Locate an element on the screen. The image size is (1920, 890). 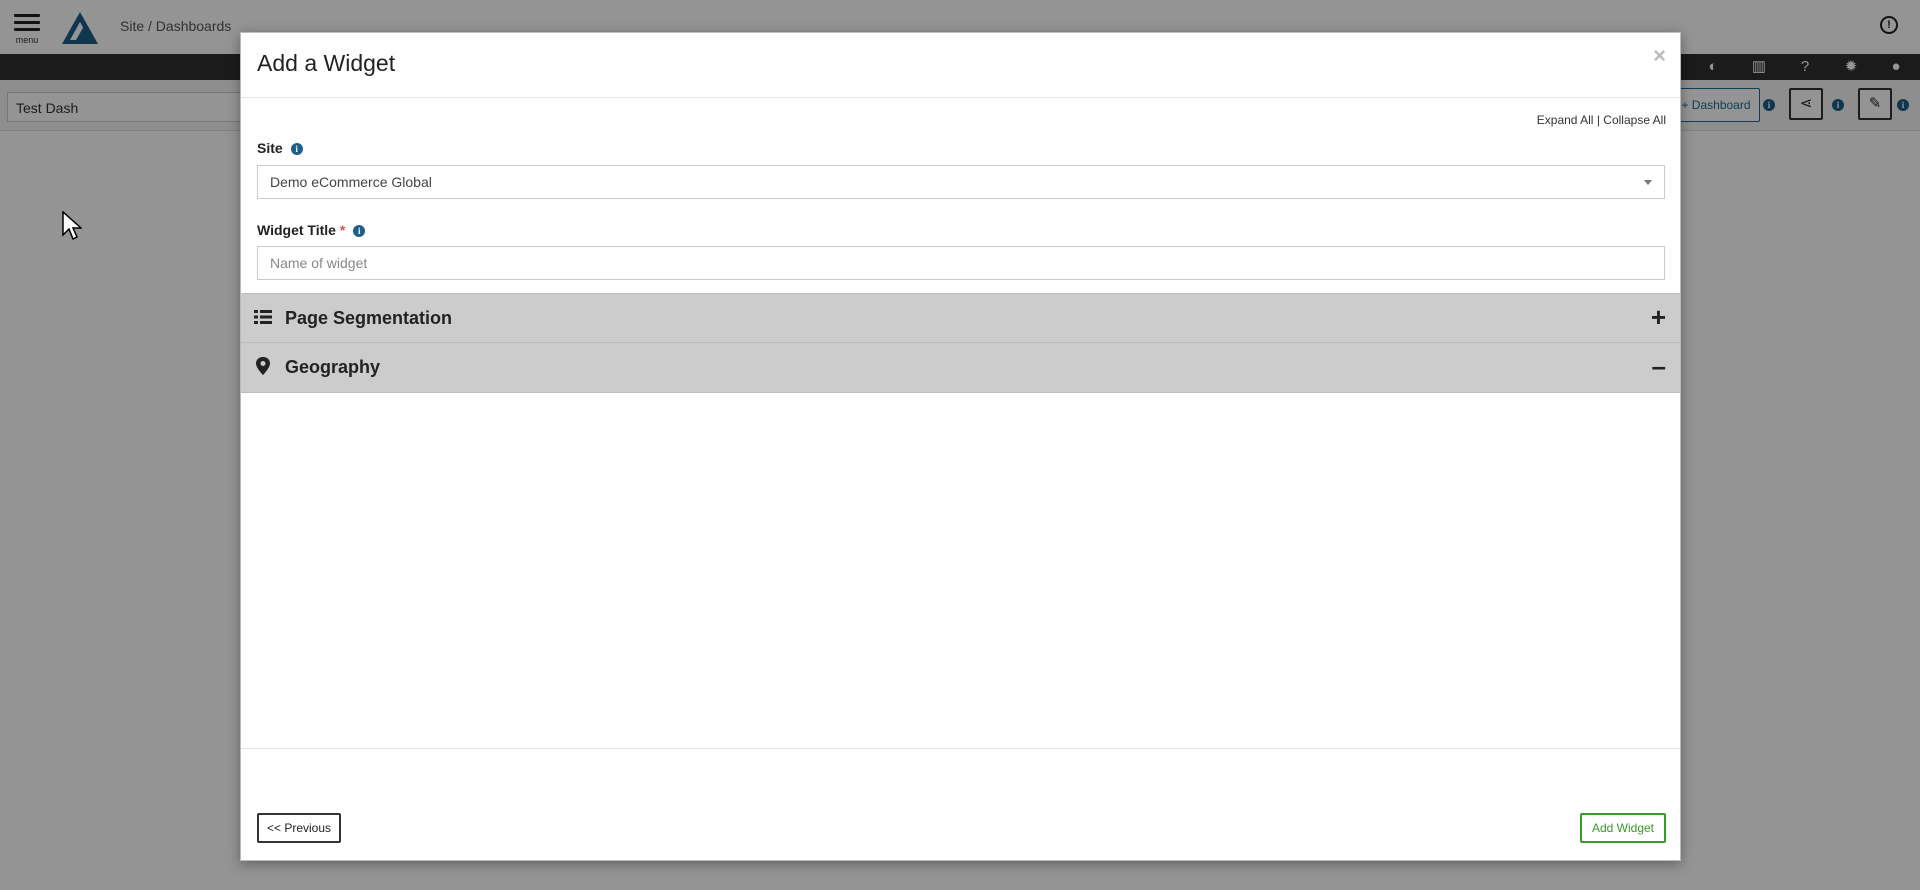
site-select: Demo eCommerce Global is located at coordinates (961, 182).